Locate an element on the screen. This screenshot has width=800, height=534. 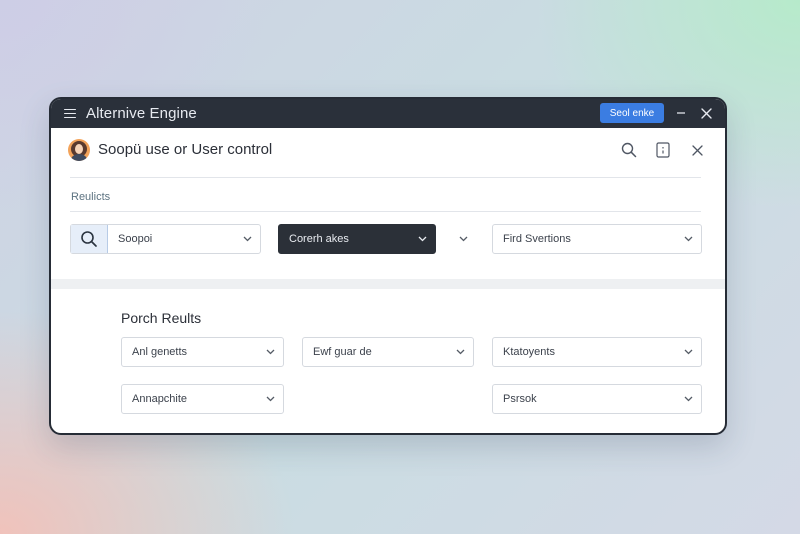
page-header: Soopü use or User control is located at coordinates (388, 151).